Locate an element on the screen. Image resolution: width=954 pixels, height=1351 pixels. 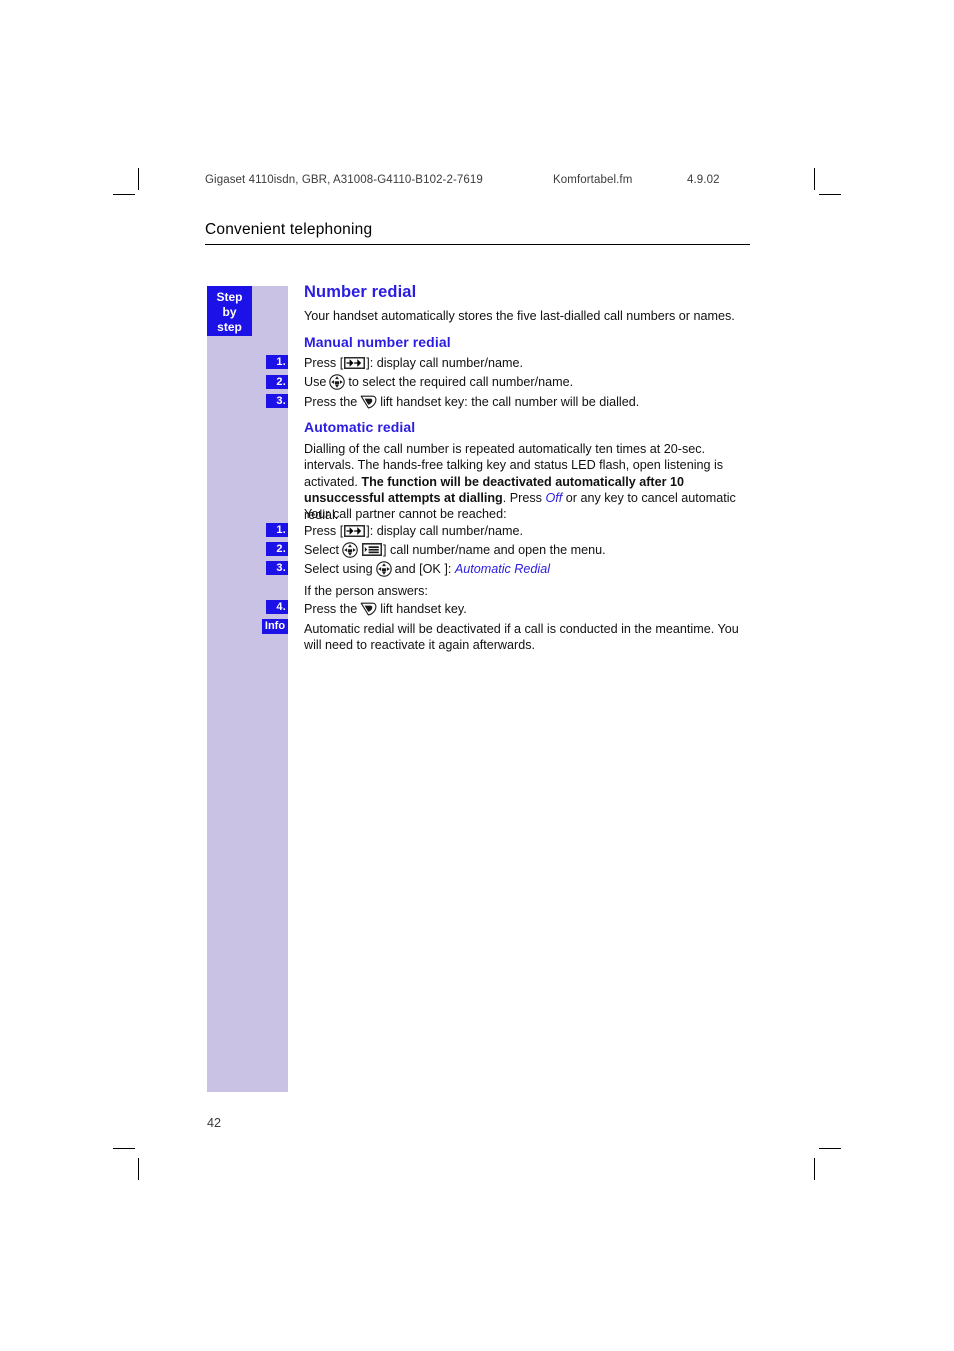
automatic-step-3: Select using and [OK ]: Automatic Redial is located at coordinates (529, 569).